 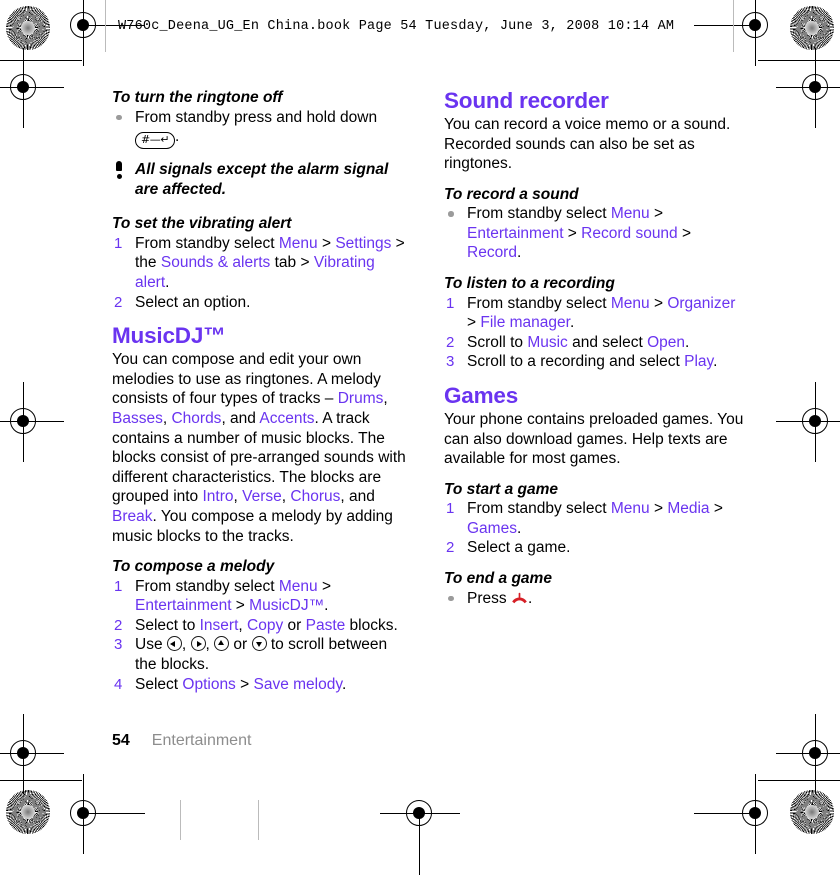 I want to click on plain-text: blocks., so click(x=371, y=625).